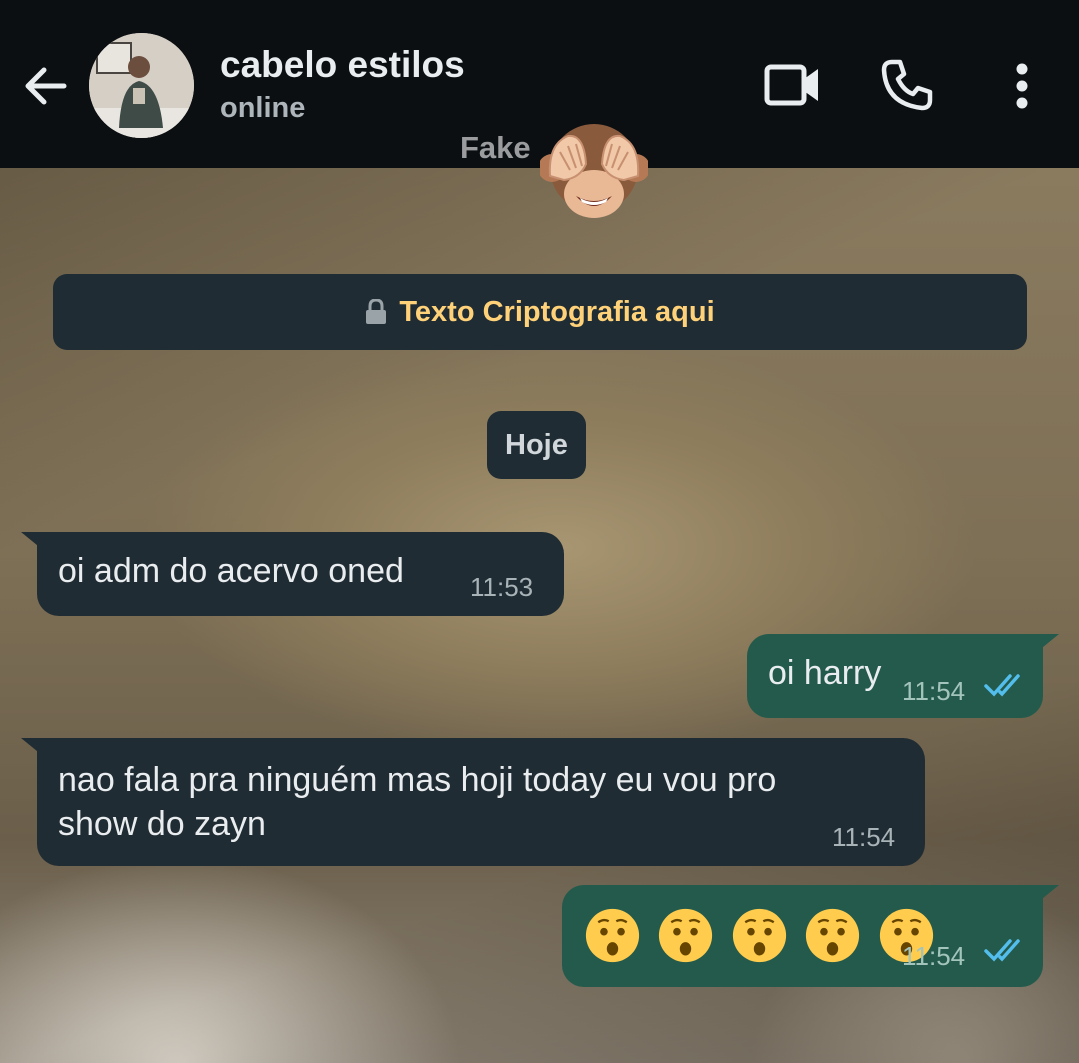 This screenshot has width=1079, height=1063. Describe the element at coordinates (502, 587) in the screenshot. I see `message-time: 11:53` at that location.